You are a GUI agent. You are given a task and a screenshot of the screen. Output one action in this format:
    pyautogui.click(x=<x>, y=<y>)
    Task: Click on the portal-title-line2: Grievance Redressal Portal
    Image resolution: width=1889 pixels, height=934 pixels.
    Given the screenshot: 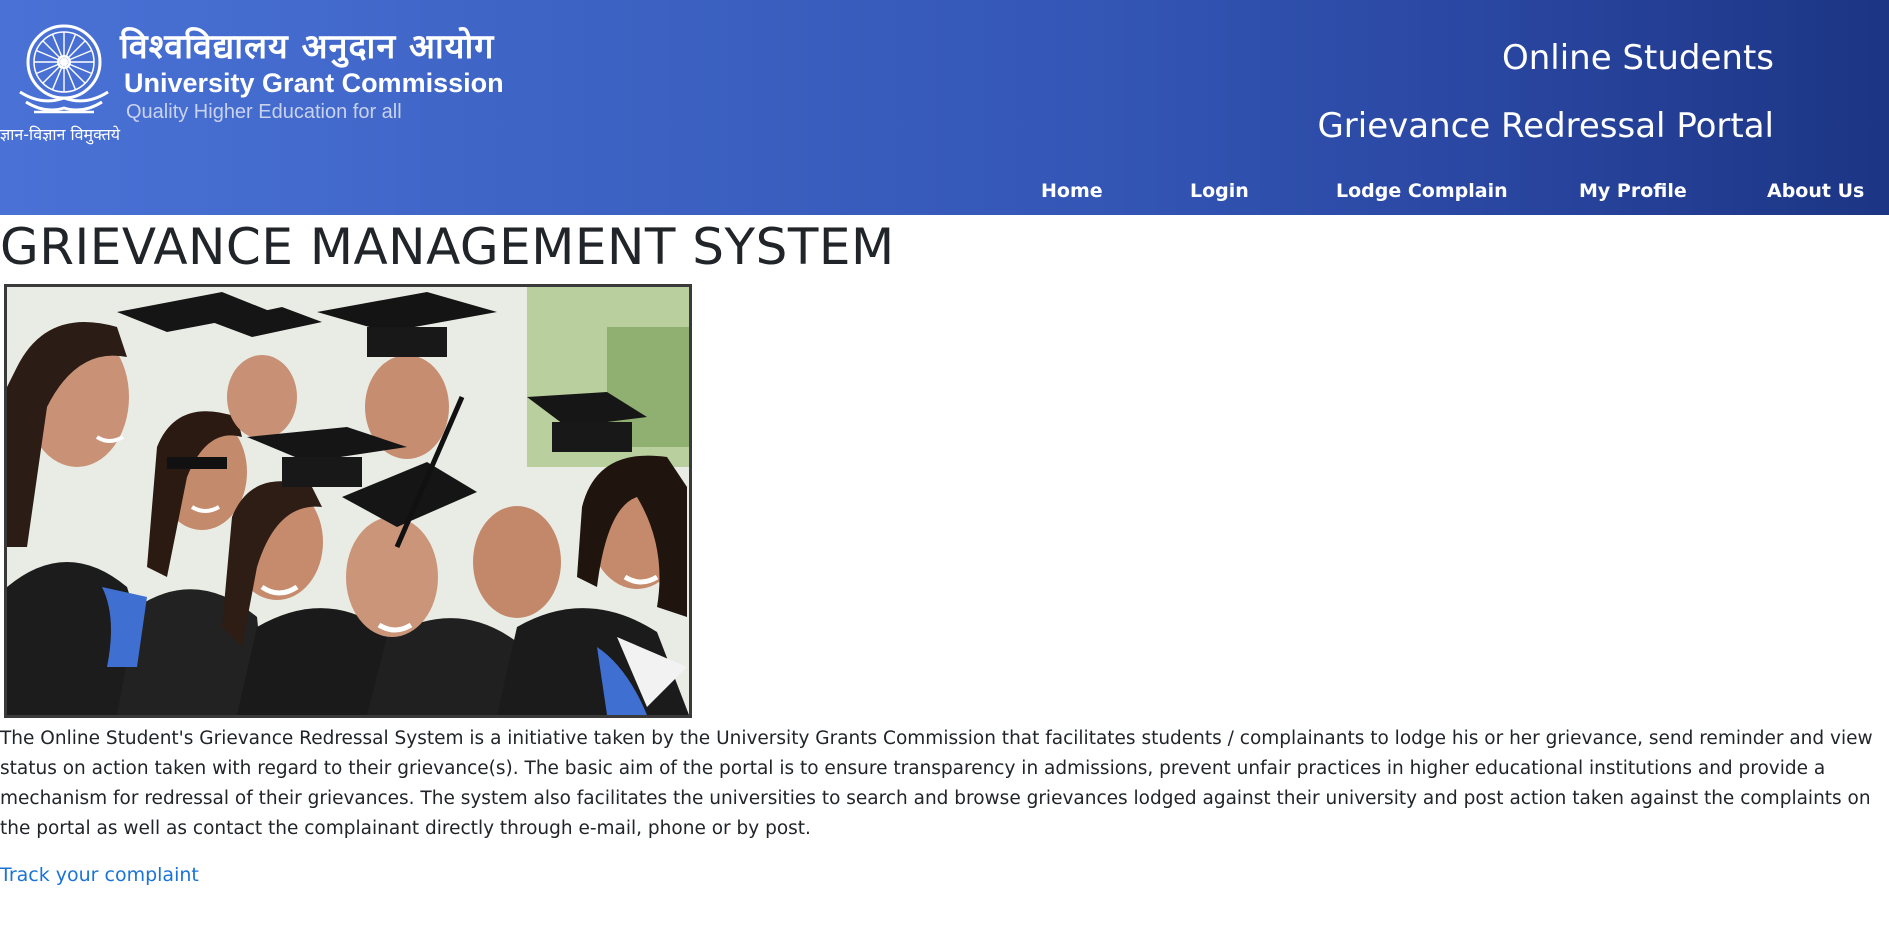 What is the action you would take?
    pyautogui.click(x=1545, y=126)
    